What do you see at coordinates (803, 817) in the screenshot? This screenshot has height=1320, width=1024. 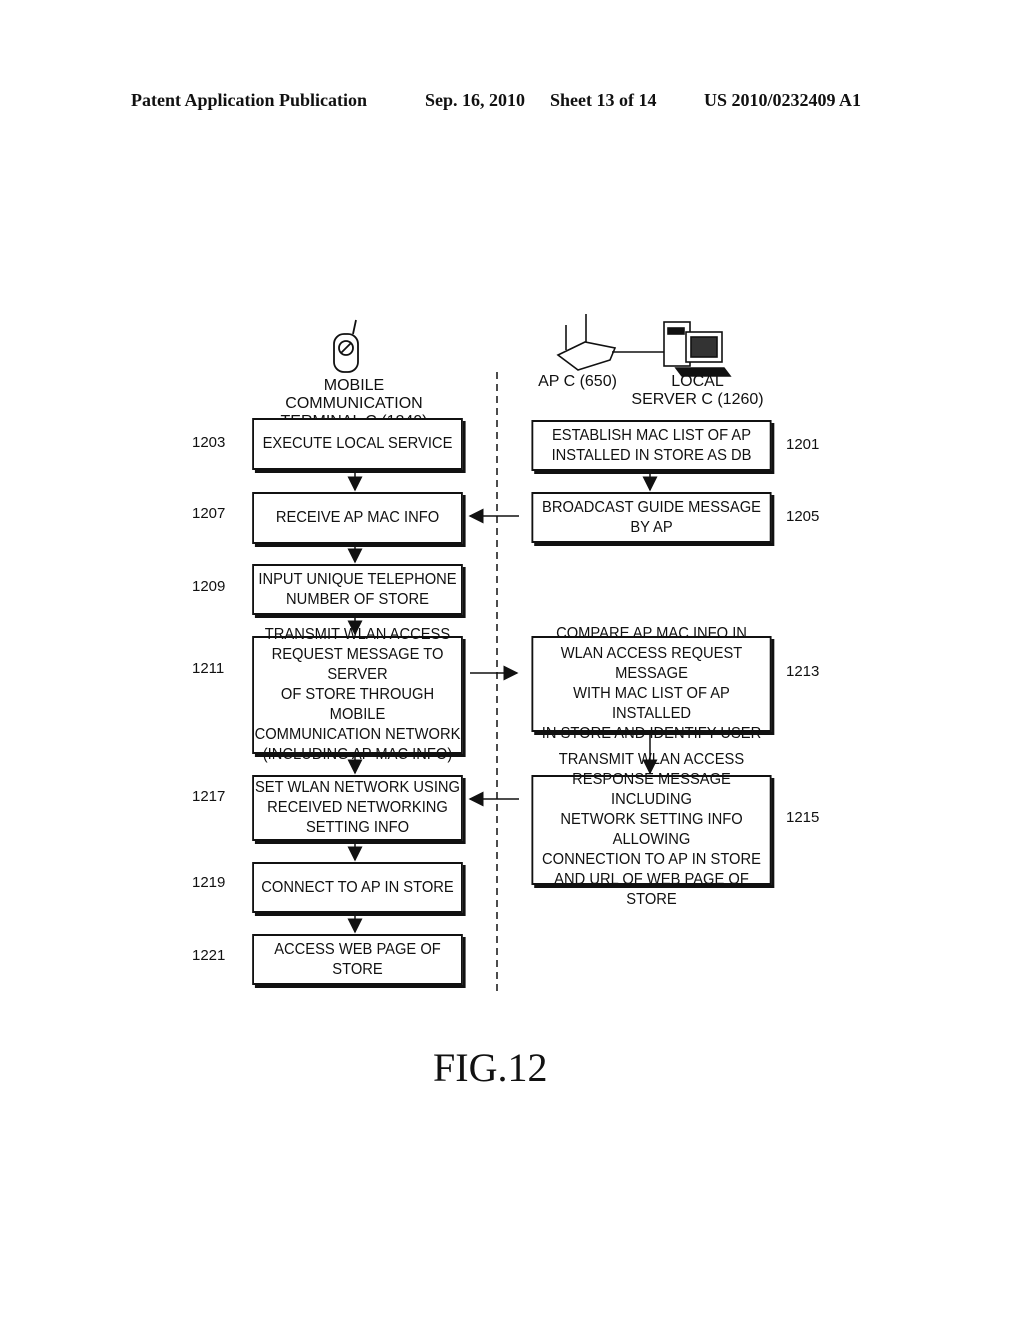 I see `step-1215-ref: 1215` at bounding box center [803, 817].